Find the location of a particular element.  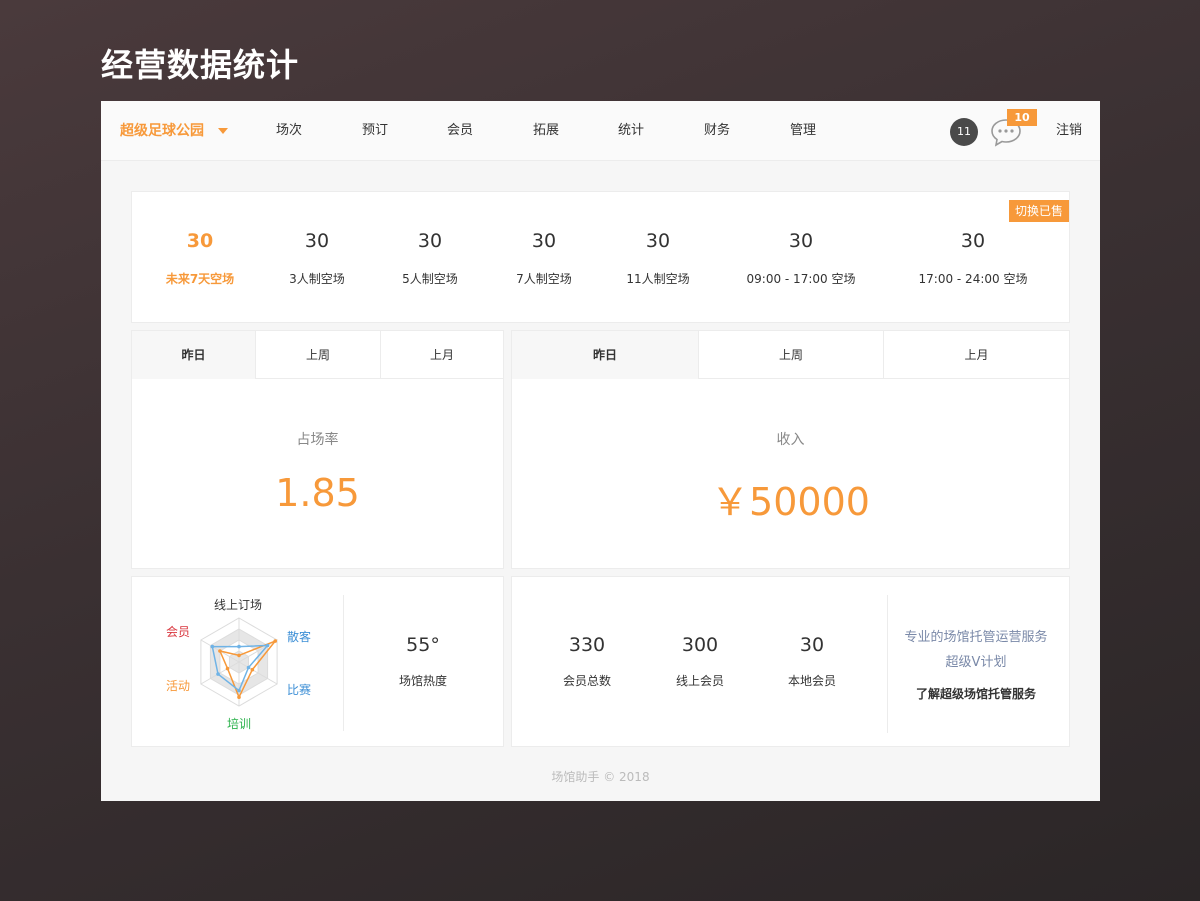

promo-block: 专业的场馆托管运营服务 超级V计划 了解超级场馆托管服务 is located at coordinates (976, 663).